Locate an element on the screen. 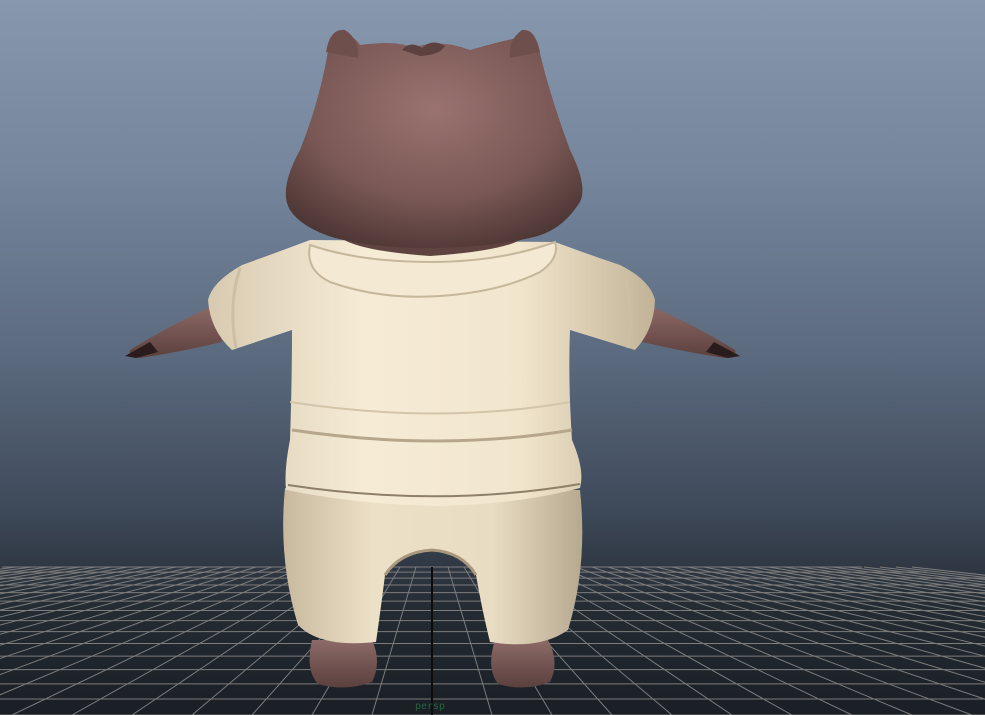 The image size is (985, 715). head-fur is located at coordinates (434, 141).